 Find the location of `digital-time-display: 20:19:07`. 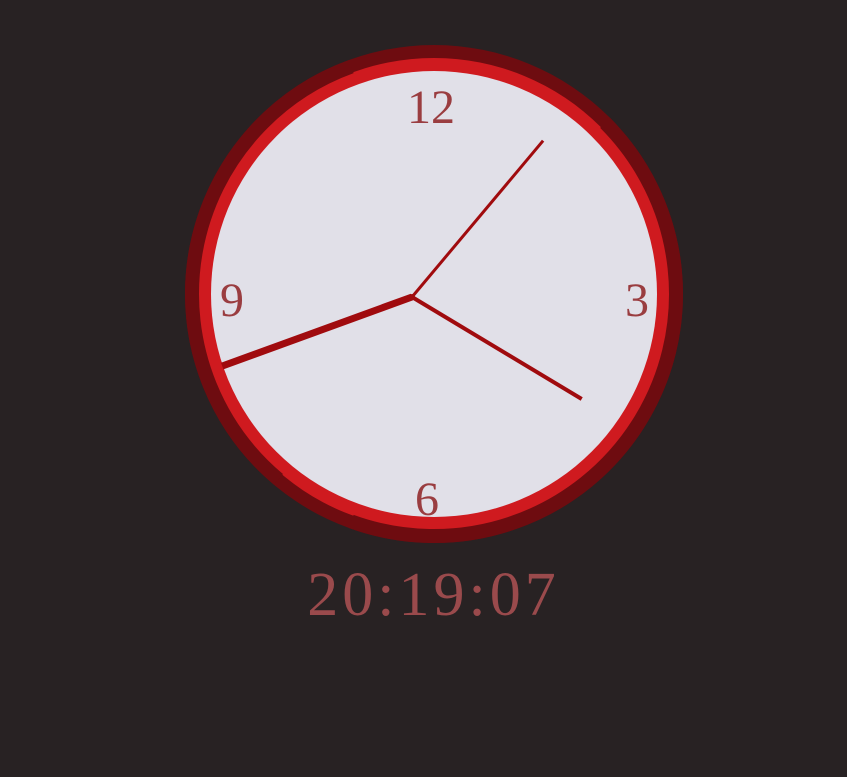

digital-time-display: 20:19:07 is located at coordinates (433, 595).